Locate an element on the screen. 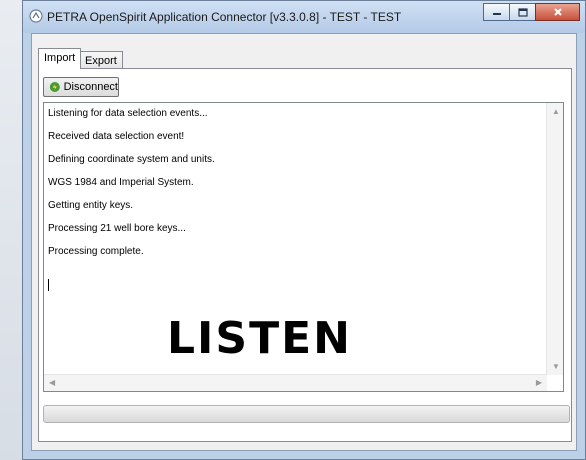 The image size is (586, 460). progress-bar is located at coordinates (306, 414).